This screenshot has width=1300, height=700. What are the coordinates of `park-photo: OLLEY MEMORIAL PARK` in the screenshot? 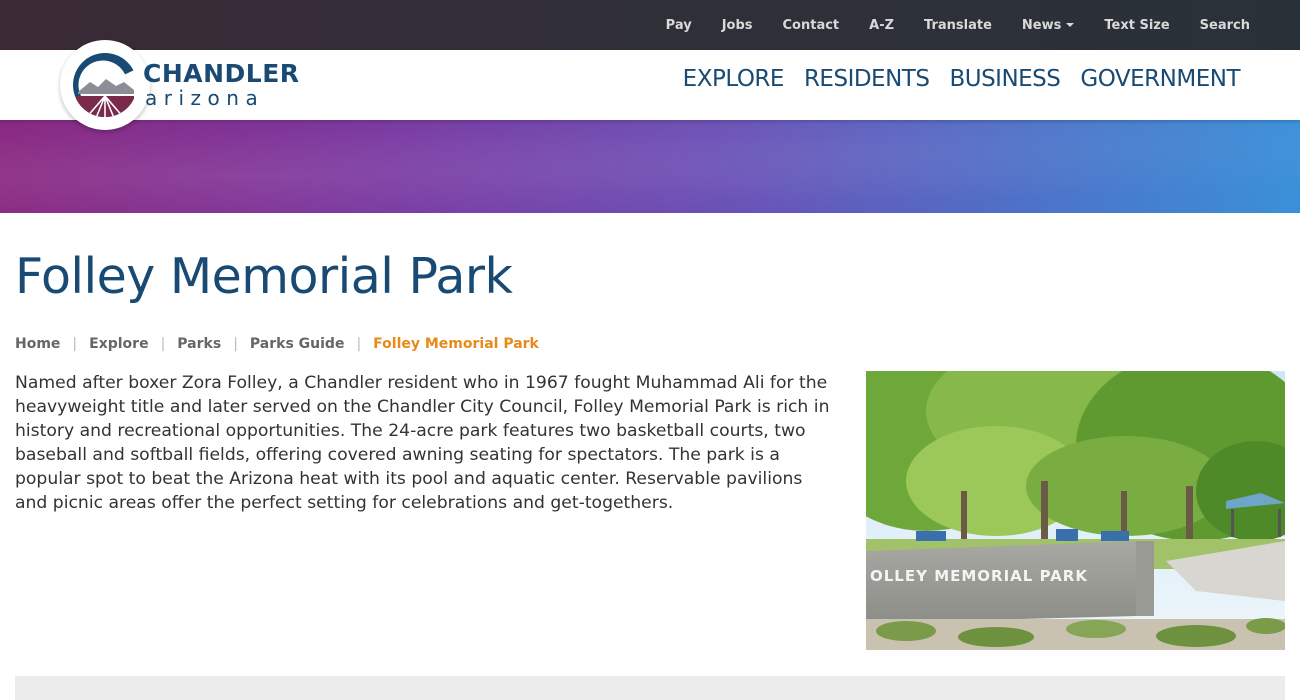 It's located at (1075, 510).